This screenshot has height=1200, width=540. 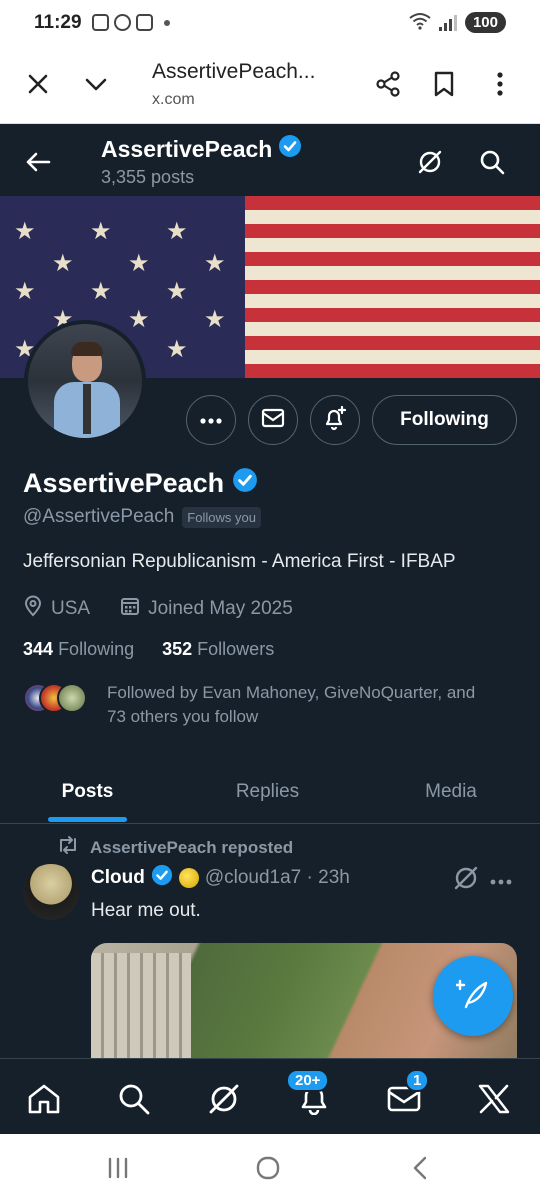 I want to click on affiliate-badge-icon, so click(x=188, y=878).